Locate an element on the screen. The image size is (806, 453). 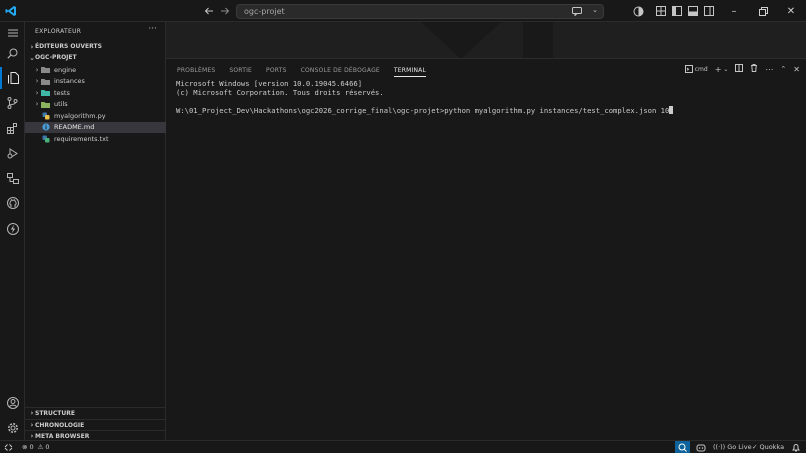
tree-file-myalgorithm: myalgorithm.py is located at coordinates (95, 116).